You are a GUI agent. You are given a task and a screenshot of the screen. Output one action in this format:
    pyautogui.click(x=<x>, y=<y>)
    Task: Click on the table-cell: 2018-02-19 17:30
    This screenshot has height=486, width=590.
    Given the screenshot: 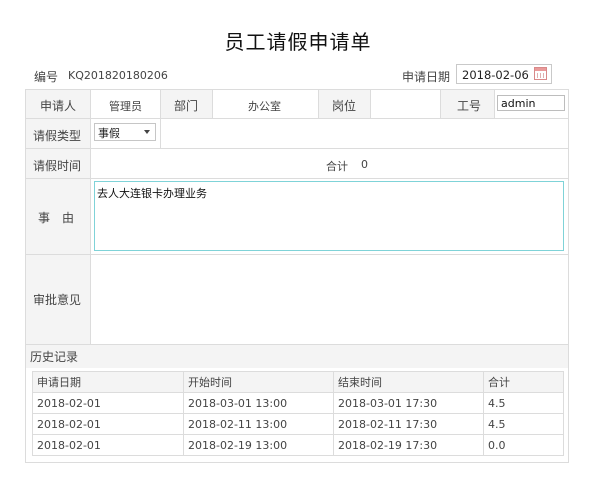 What is the action you would take?
    pyautogui.click(x=408, y=445)
    